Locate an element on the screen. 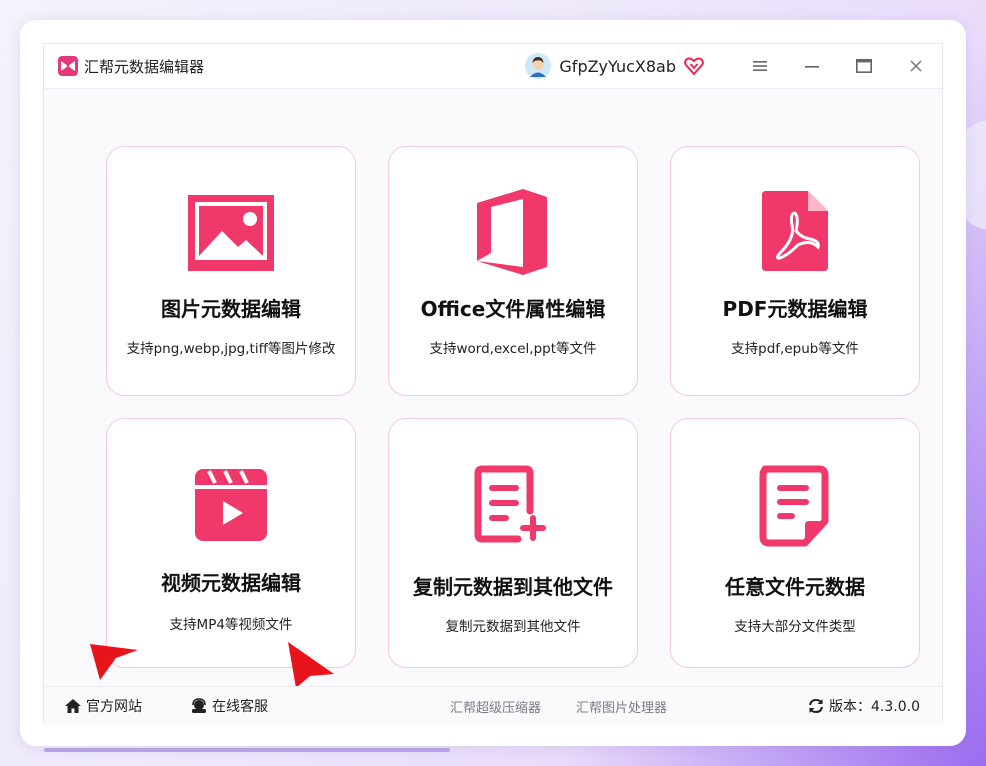 The width and height of the screenshot is (986, 766). card-title: Office文件属性编辑 is located at coordinates (513, 309).